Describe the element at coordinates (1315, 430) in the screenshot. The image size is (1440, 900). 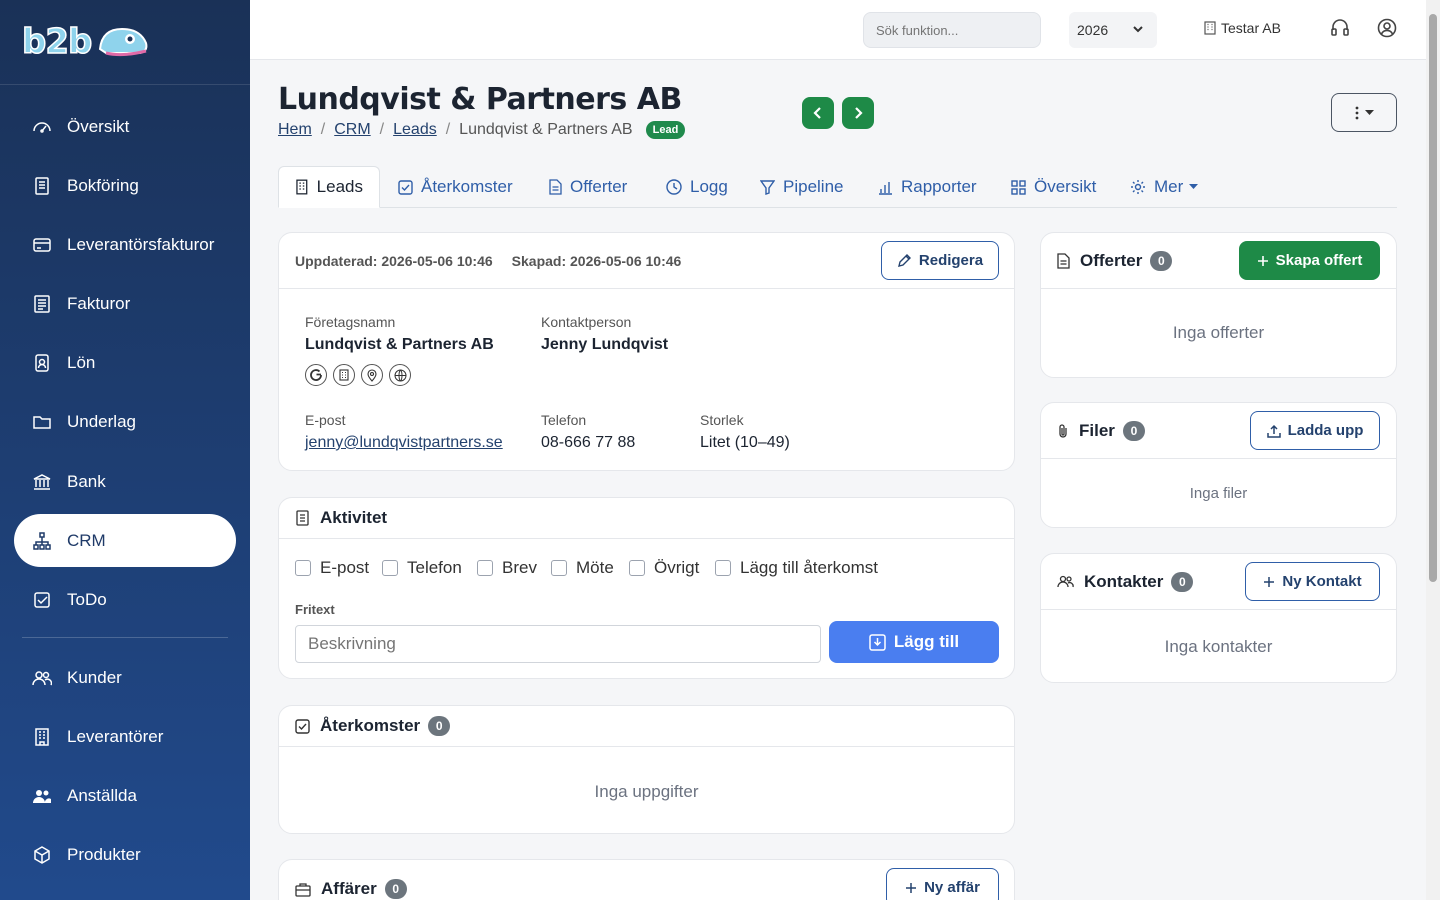
I see `upload-button: Ladda upp` at that location.